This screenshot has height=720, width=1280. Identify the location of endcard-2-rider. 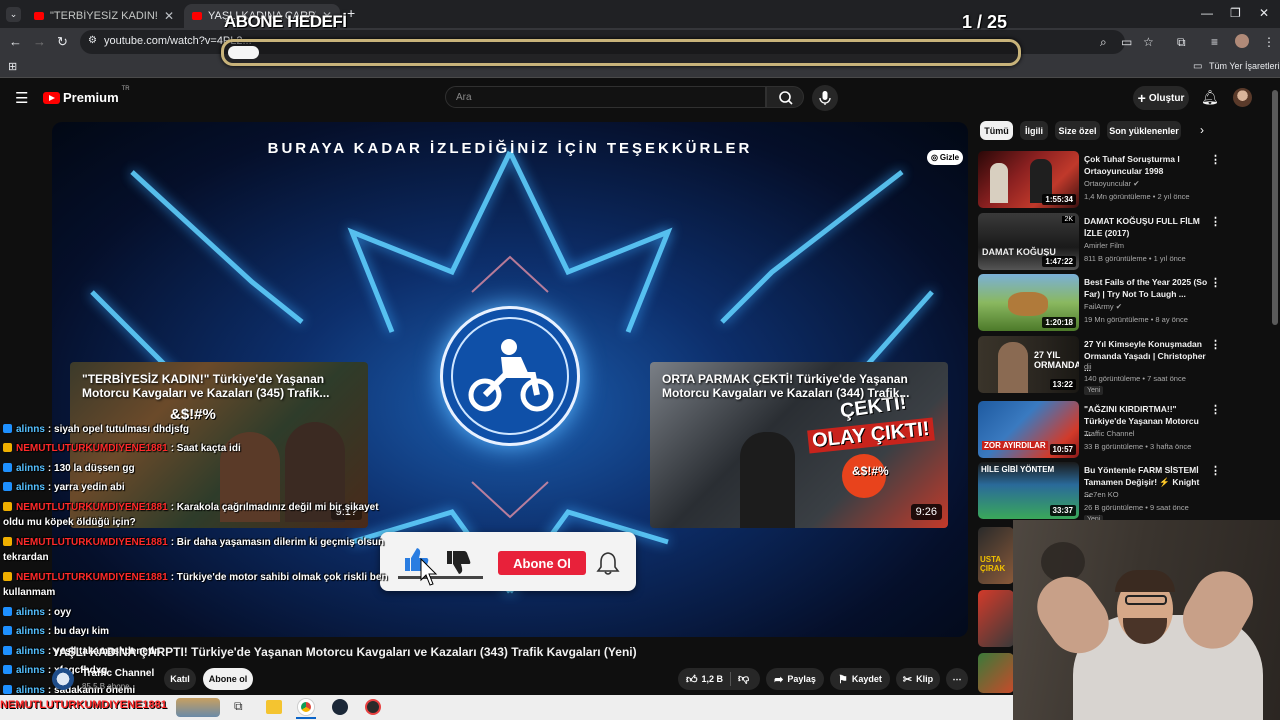
(767, 480).